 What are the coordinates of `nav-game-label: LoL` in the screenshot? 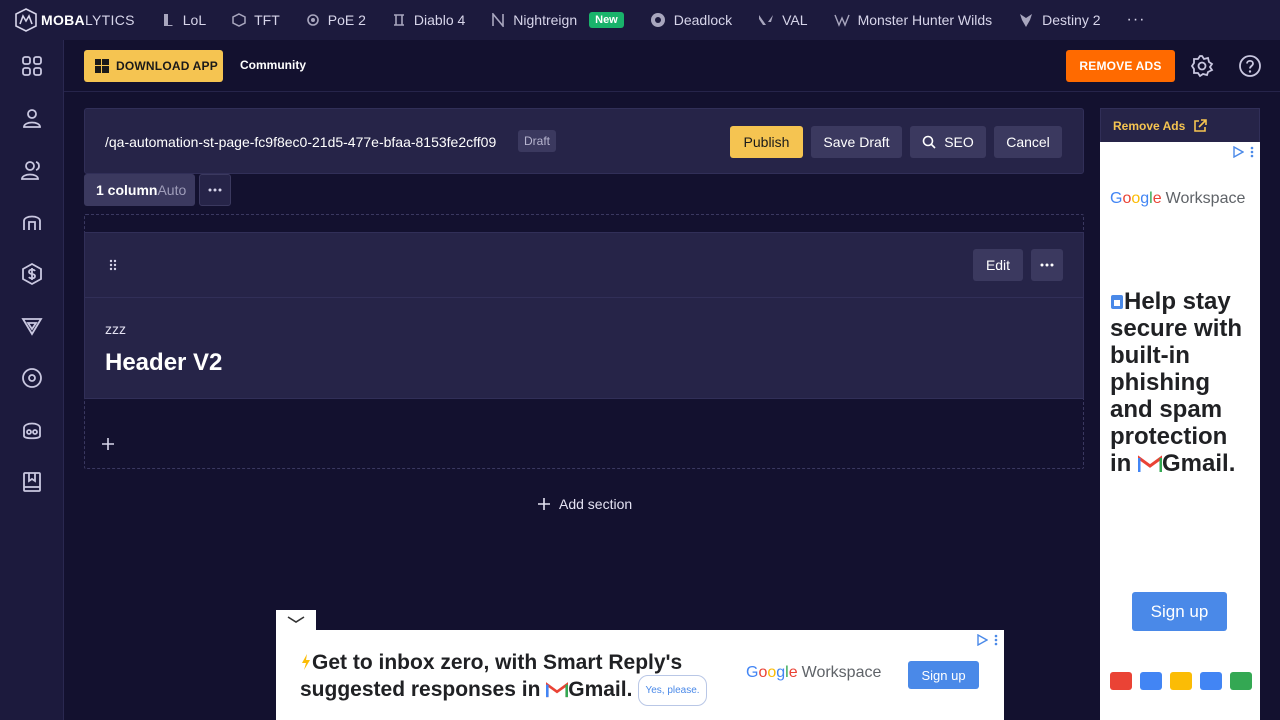 It's located at (194, 20).